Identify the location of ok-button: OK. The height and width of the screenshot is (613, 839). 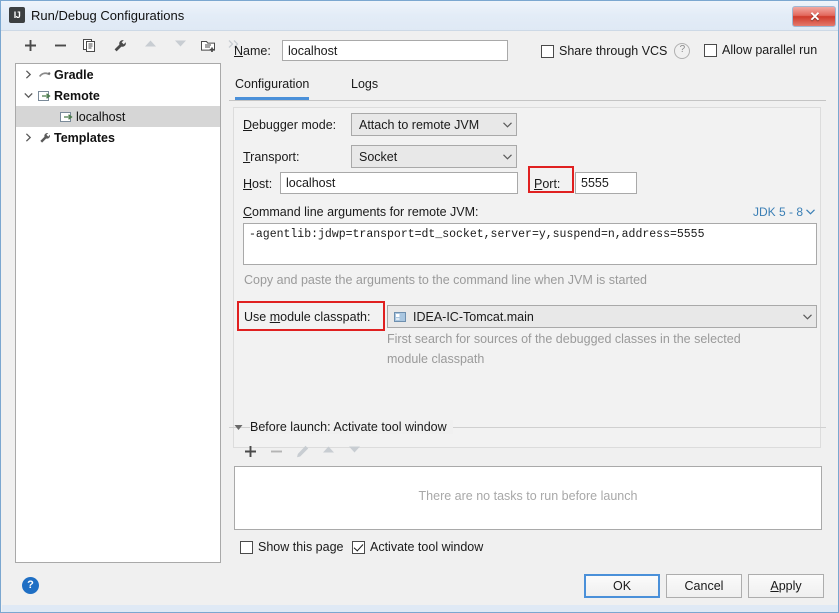
(622, 586).